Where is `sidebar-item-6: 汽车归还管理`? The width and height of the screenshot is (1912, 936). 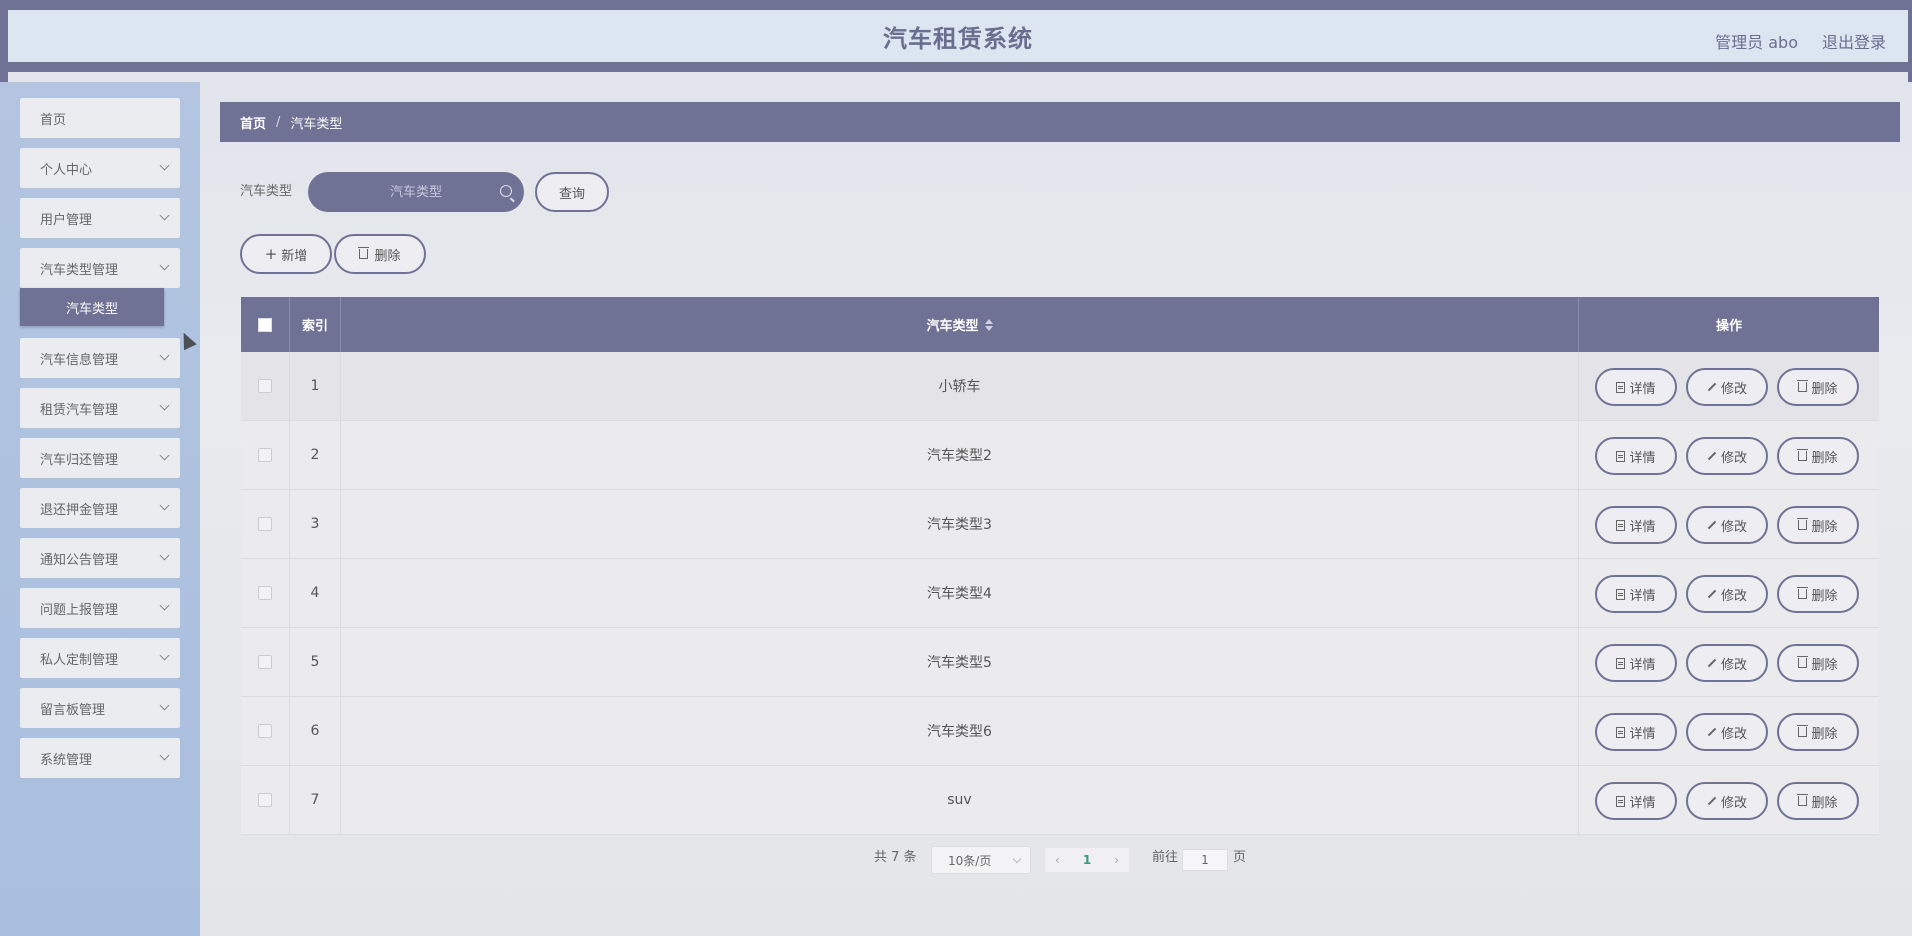
sidebar-item-6: 汽车归还管理 is located at coordinates (100, 458).